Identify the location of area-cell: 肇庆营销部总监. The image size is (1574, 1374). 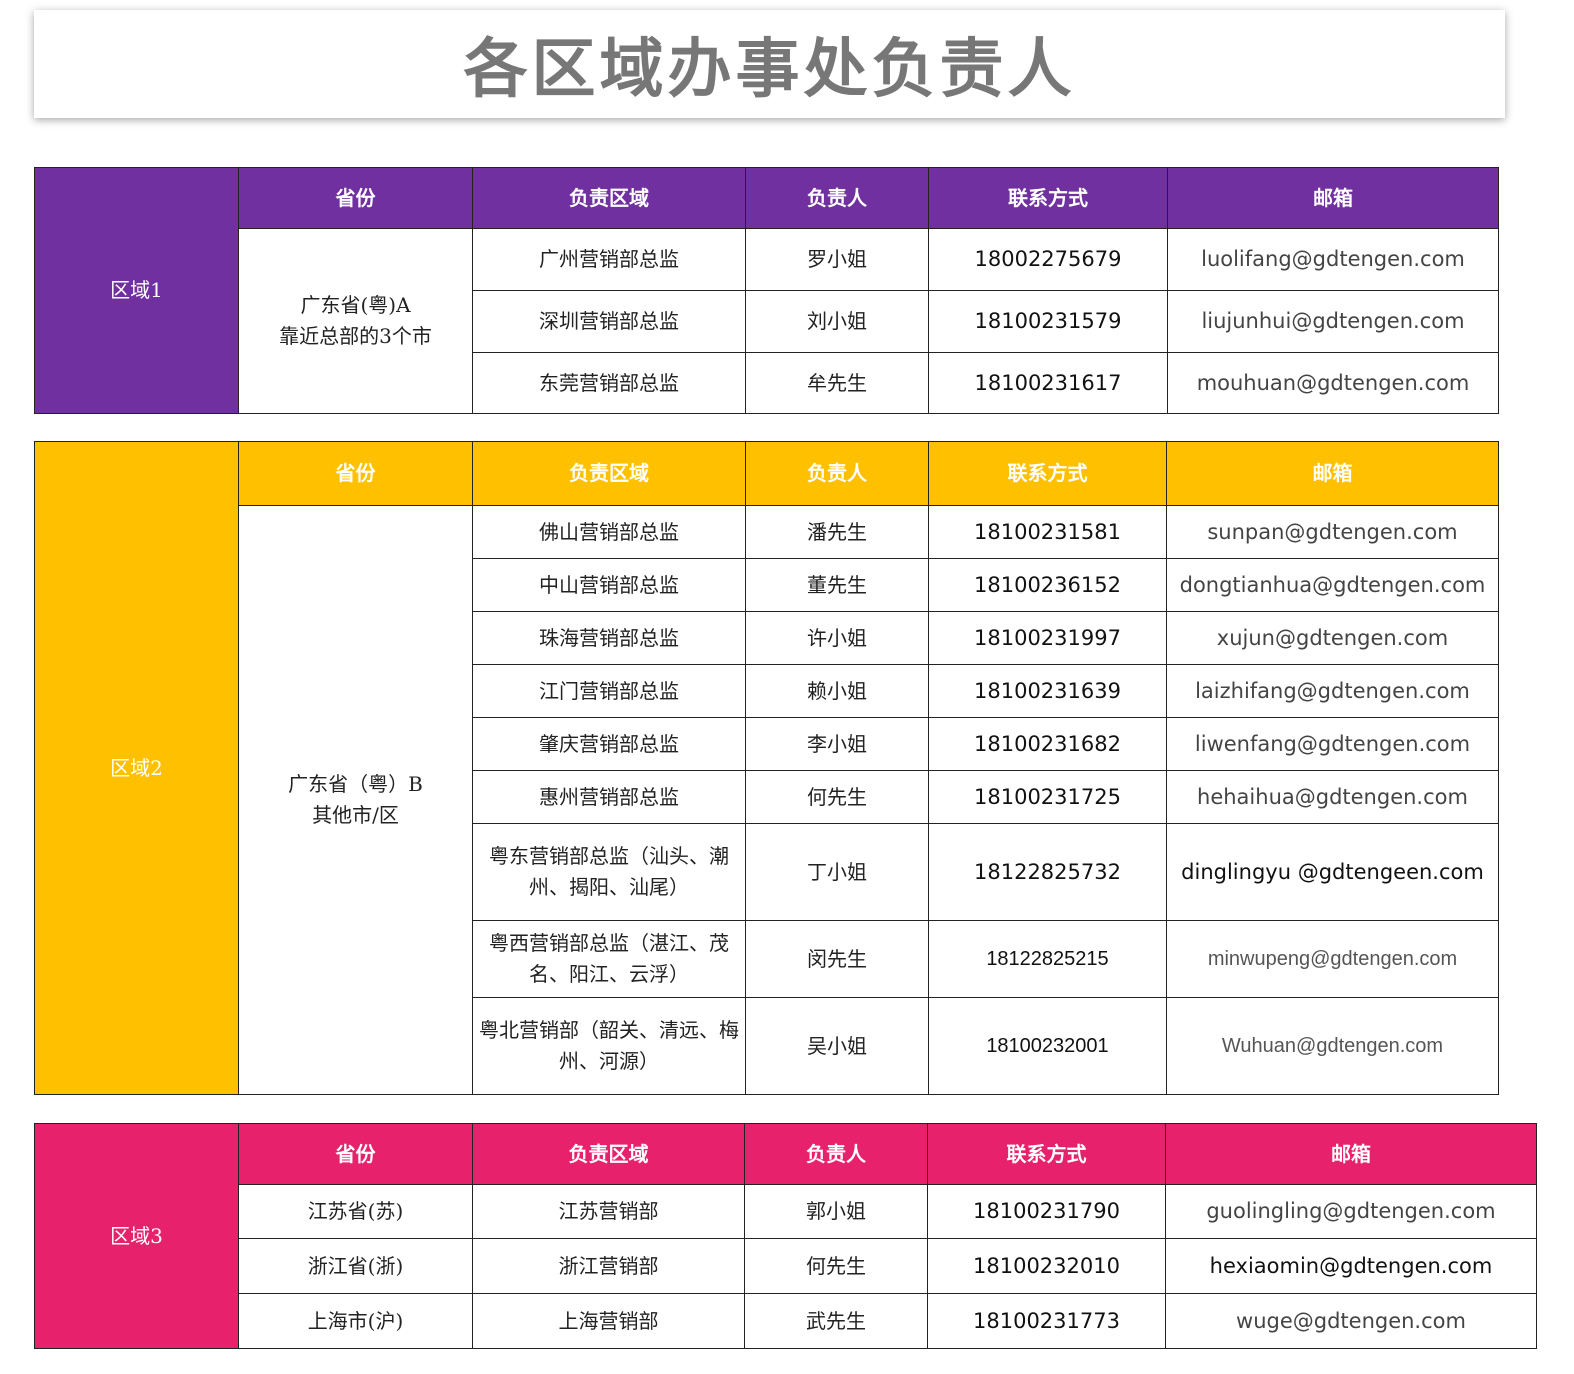
(609, 744).